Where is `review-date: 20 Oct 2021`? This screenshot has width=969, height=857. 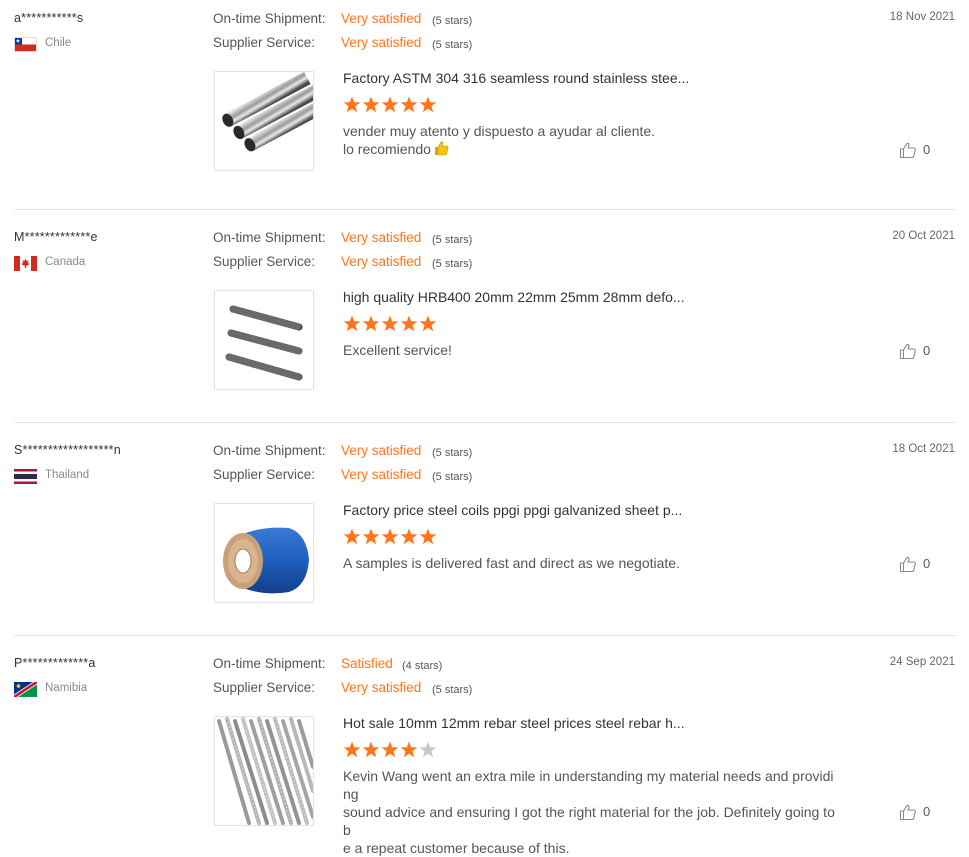
review-date: 20 Oct 2021 is located at coordinates (923, 236).